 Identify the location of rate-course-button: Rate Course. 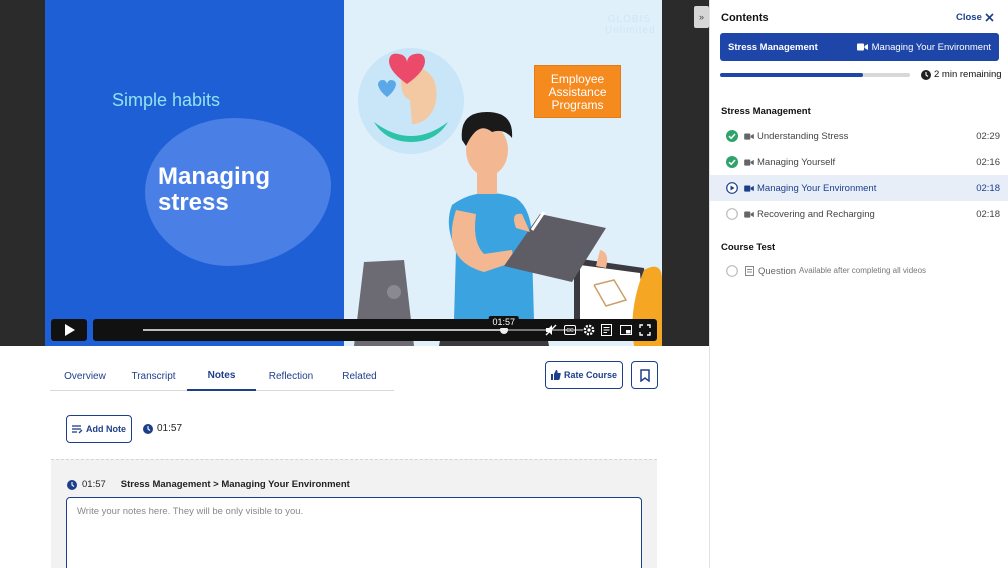
(584, 375).